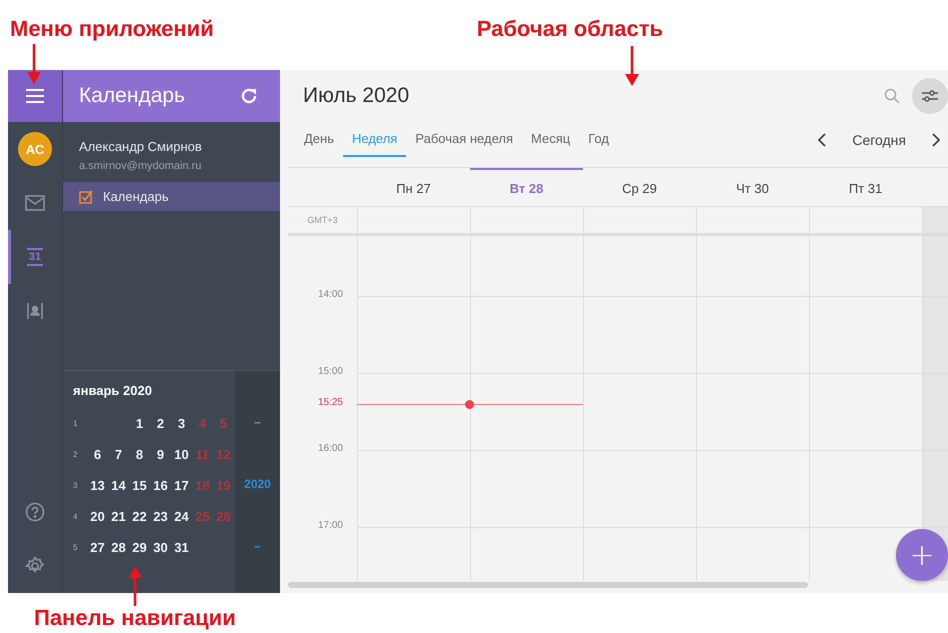 The image size is (948, 633). What do you see at coordinates (469, 404) in the screenshot?
I see `current-time-dot` at bounding box center [469, 404].